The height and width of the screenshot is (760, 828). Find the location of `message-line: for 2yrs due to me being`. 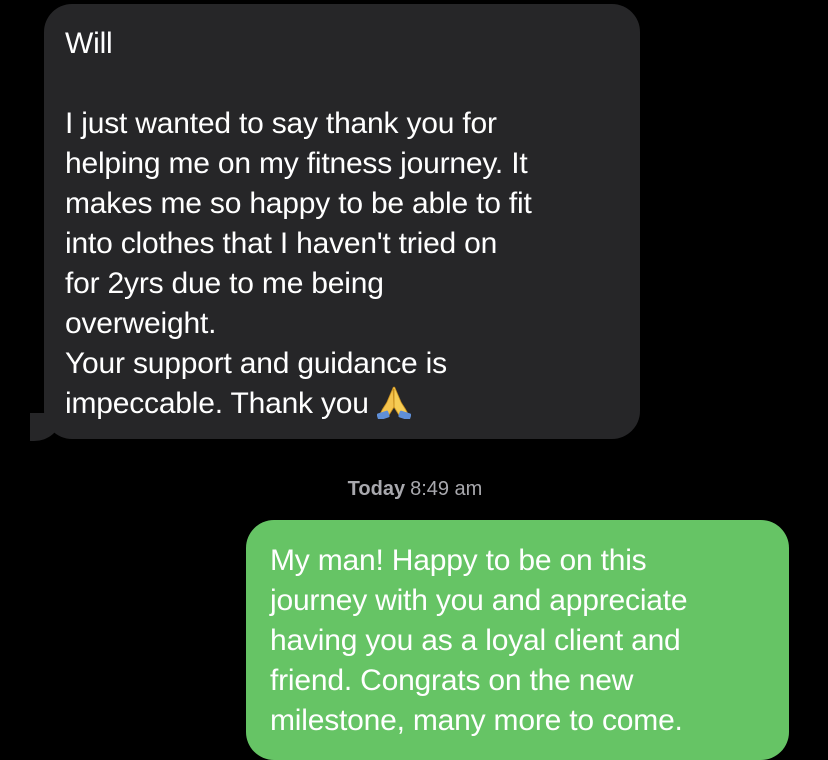

message-line: for 2yrs due to me being is located at coordinates (224, 283).